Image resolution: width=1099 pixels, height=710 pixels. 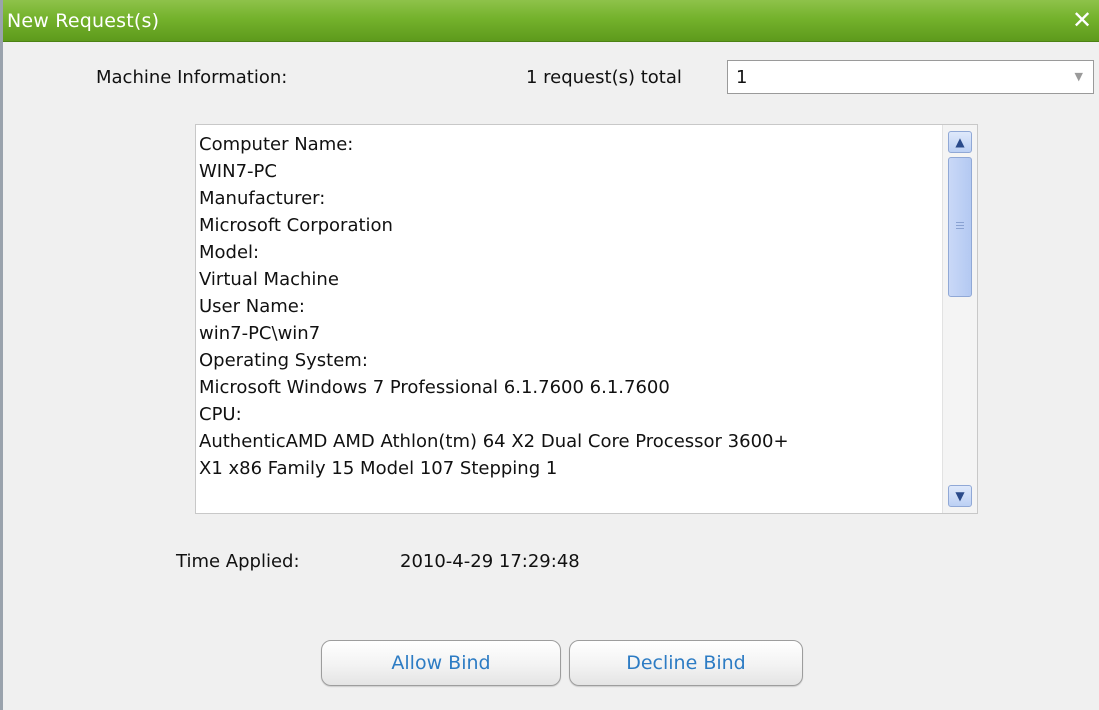 What do you see at coordinates (960, 496) in the screenshot?
I see `scroll-down-icon: ▼` at bounding box center [960, 496].